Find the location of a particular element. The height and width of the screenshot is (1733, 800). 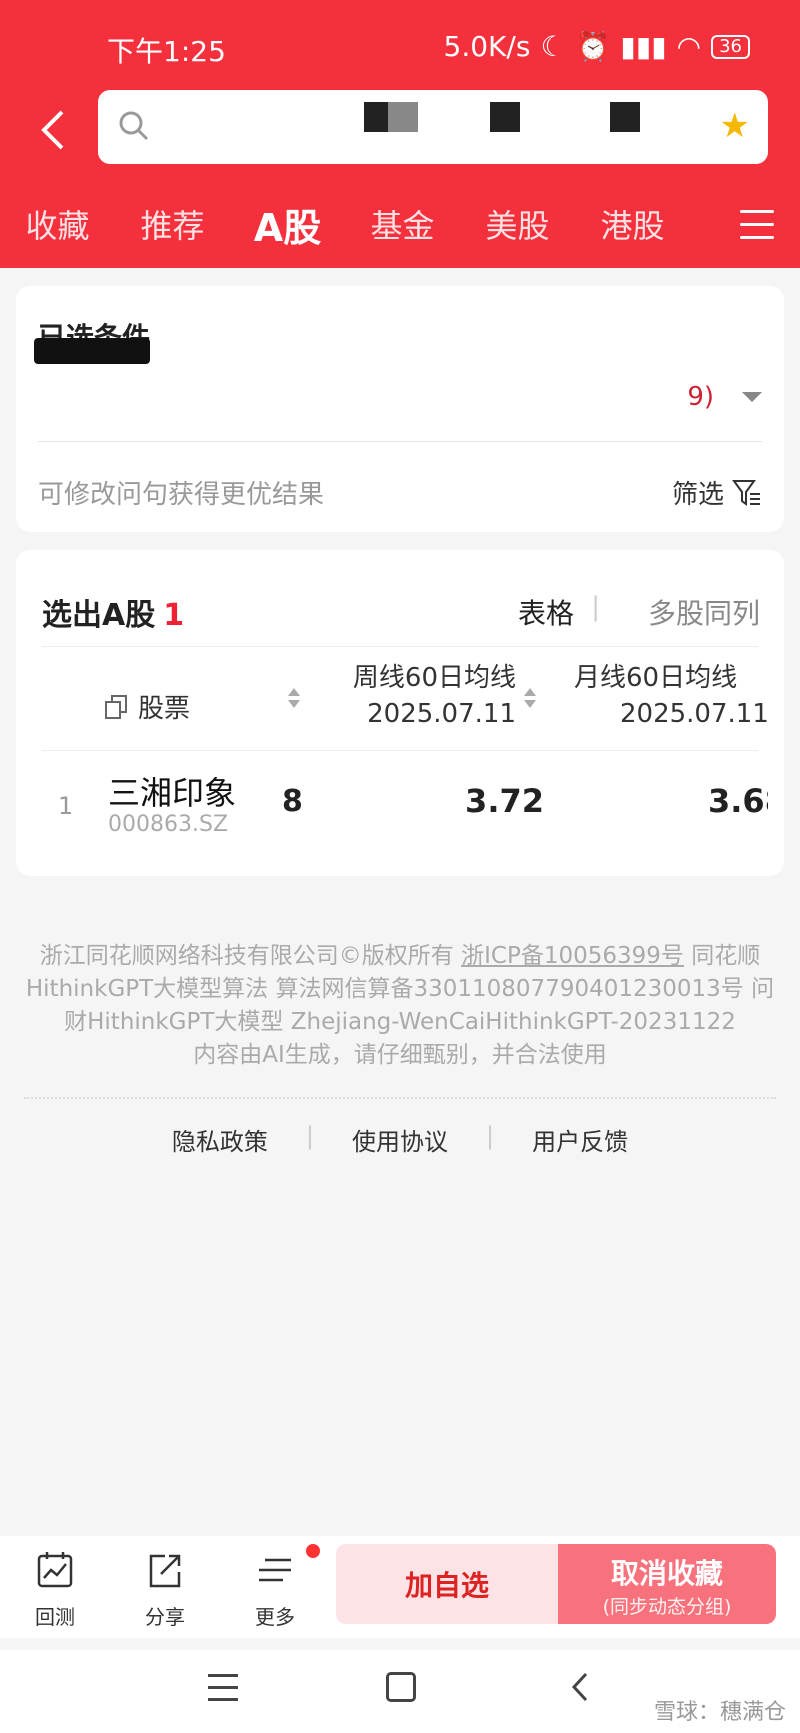

back-icon is located at coordinates (581, 1687).